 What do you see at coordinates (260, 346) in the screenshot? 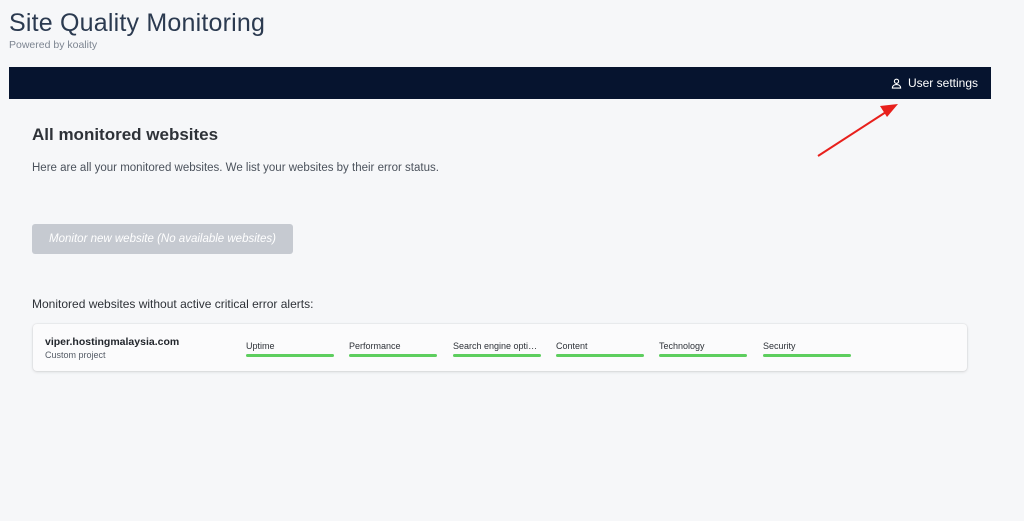
I see `metric-label: Uptime` at bounding box center [260, 346].